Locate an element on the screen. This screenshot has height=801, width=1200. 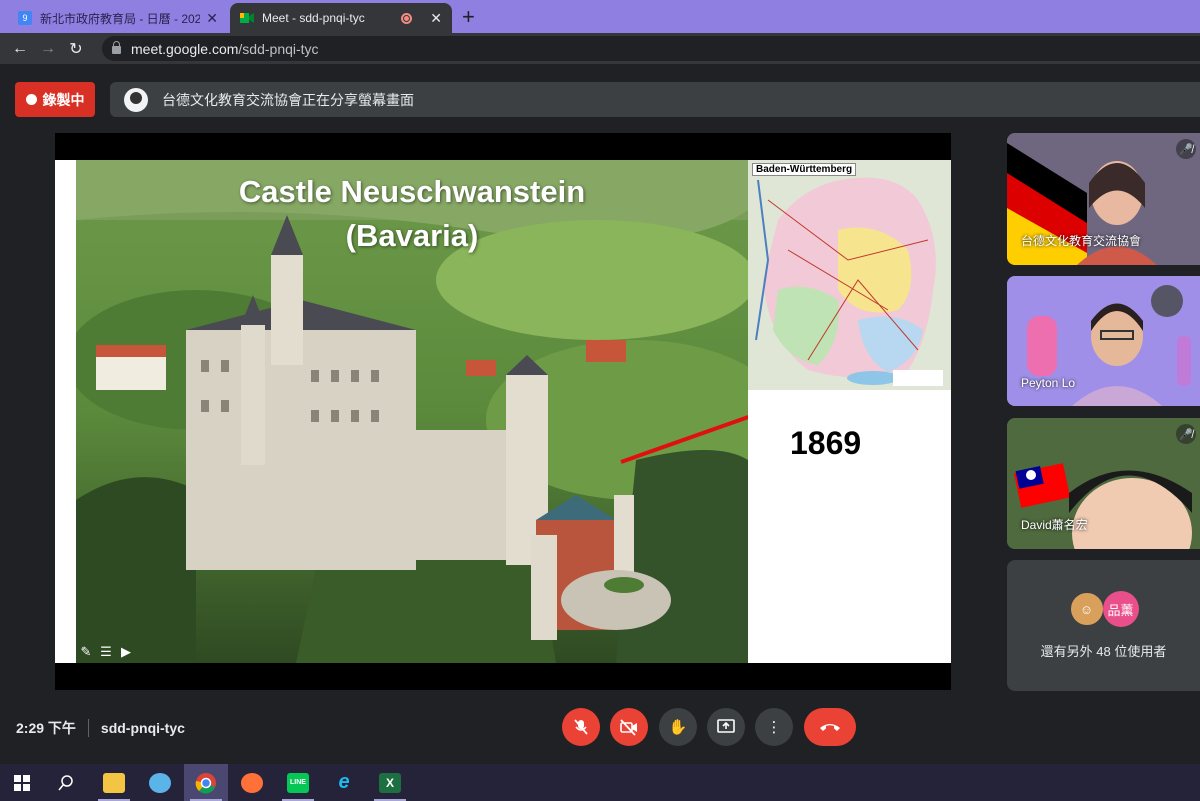
meeting-info: 2:29 下午 sdd-pnqi-tyc is located at coordinates (100, 728).